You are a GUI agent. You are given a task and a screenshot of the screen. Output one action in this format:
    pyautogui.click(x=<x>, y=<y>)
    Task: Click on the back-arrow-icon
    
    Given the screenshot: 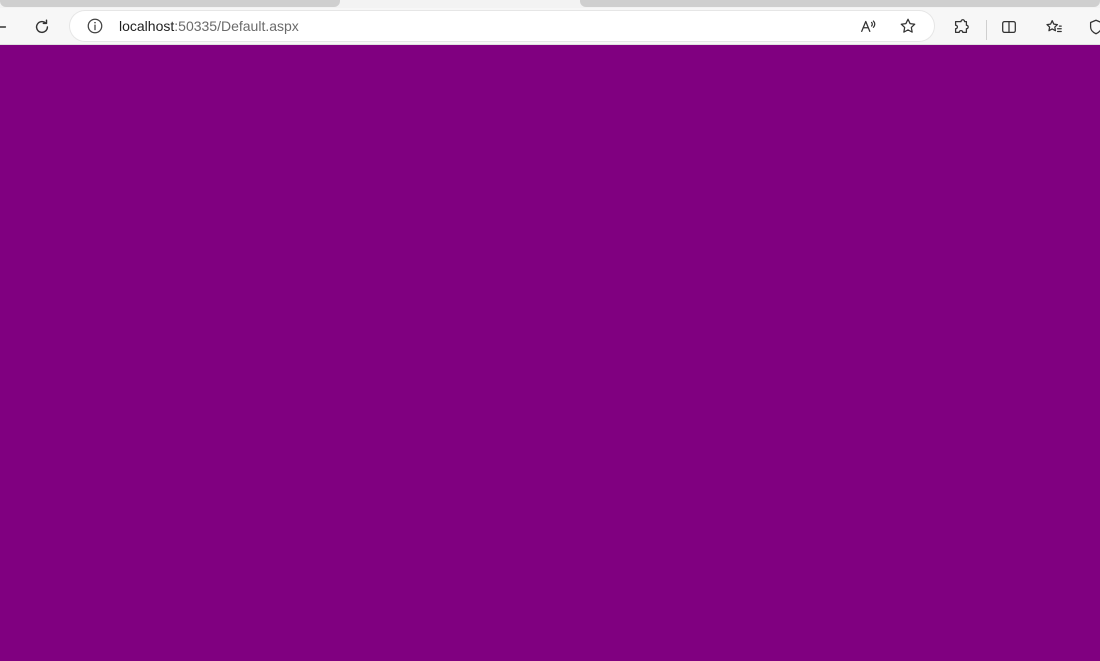 What is the action you would take?
    pyautogui.click(x=7, y=27)
    